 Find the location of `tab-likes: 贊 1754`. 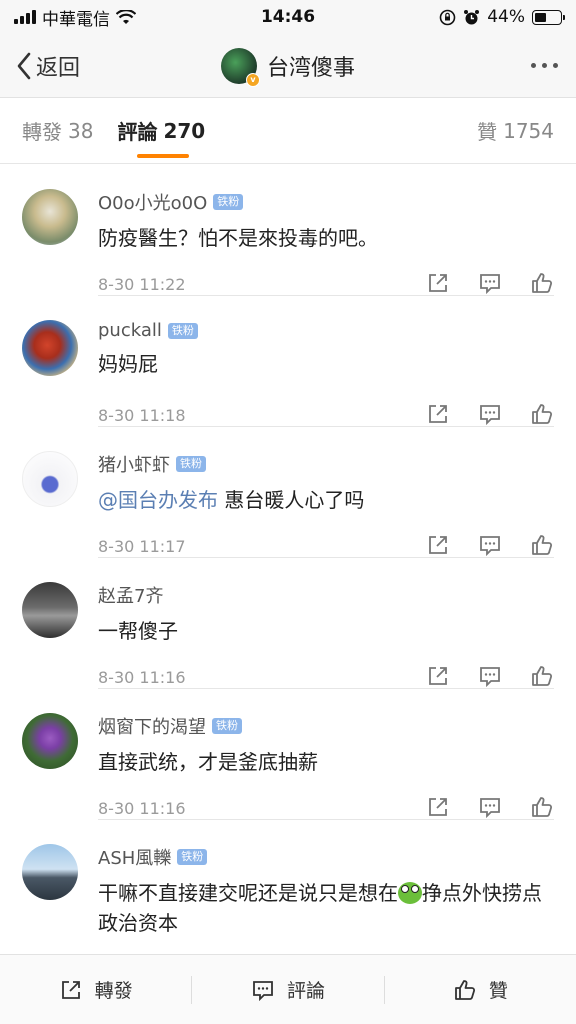

tab-likes: 贊 1754 is located at coordinates (515, 131).